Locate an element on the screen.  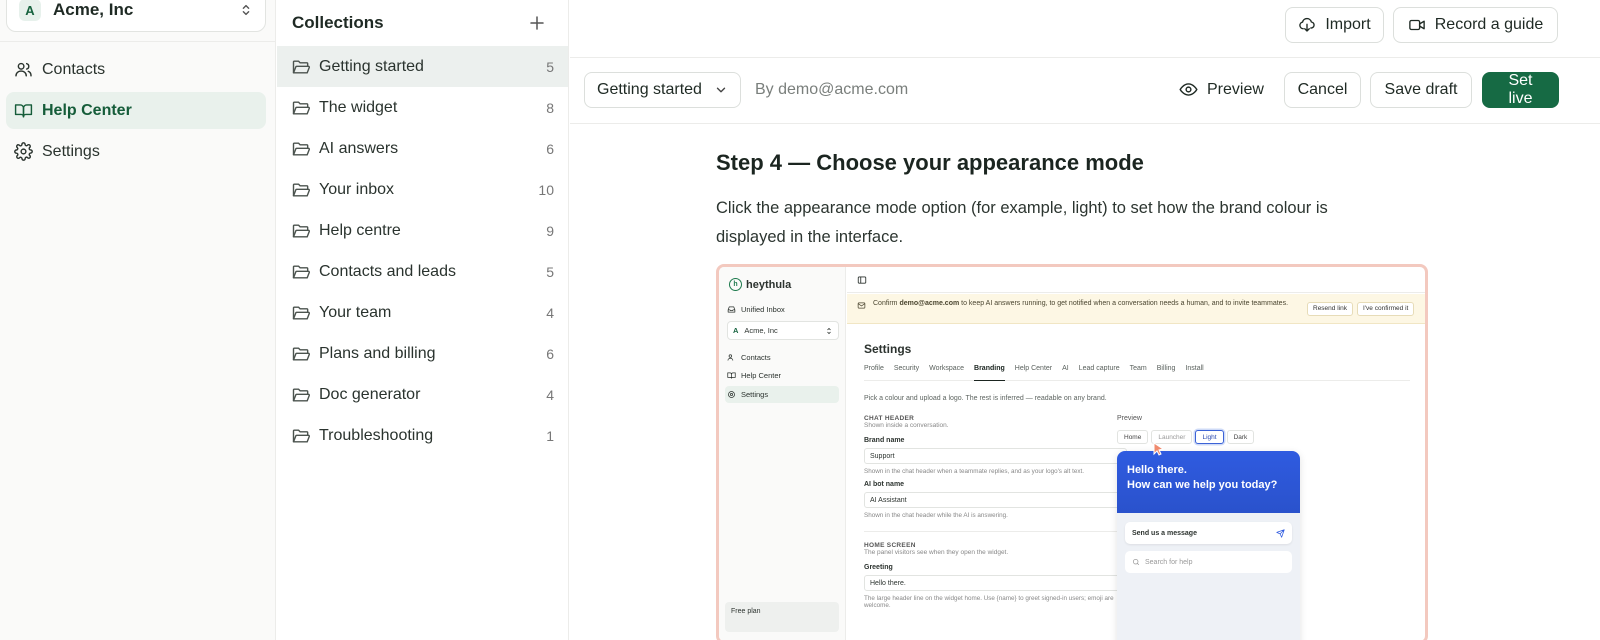
import-button: Import is located at coordinates (1334, 25).